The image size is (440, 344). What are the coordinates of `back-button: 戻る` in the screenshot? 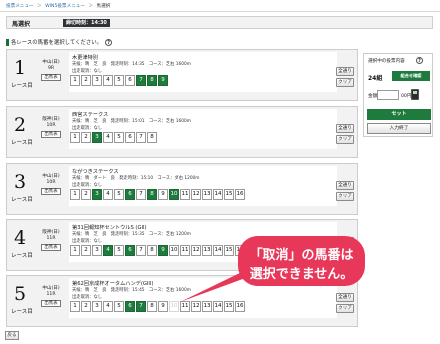 It's located at (12, 335).